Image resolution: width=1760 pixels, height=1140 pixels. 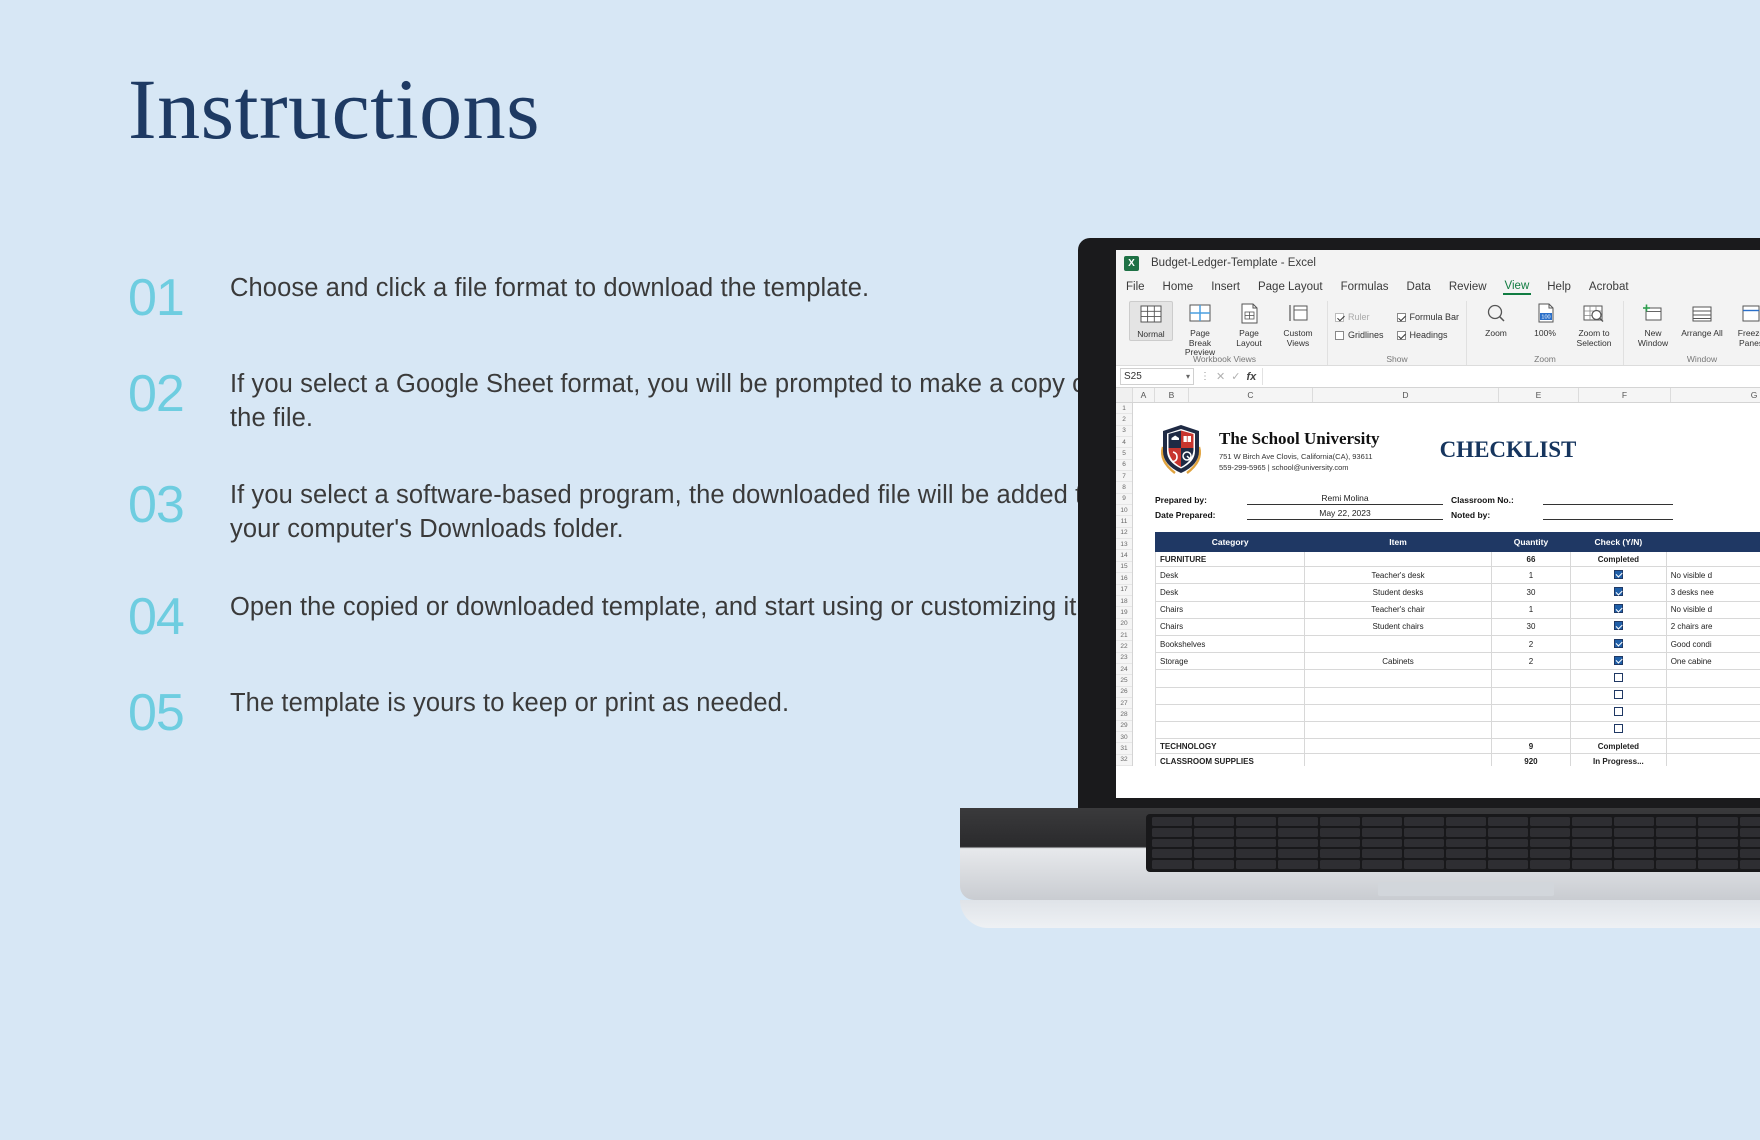 What do you see at coordinates (1124, 568) in the screenshot?
I see `row-header: 15` at bounding box center [1124, 568].